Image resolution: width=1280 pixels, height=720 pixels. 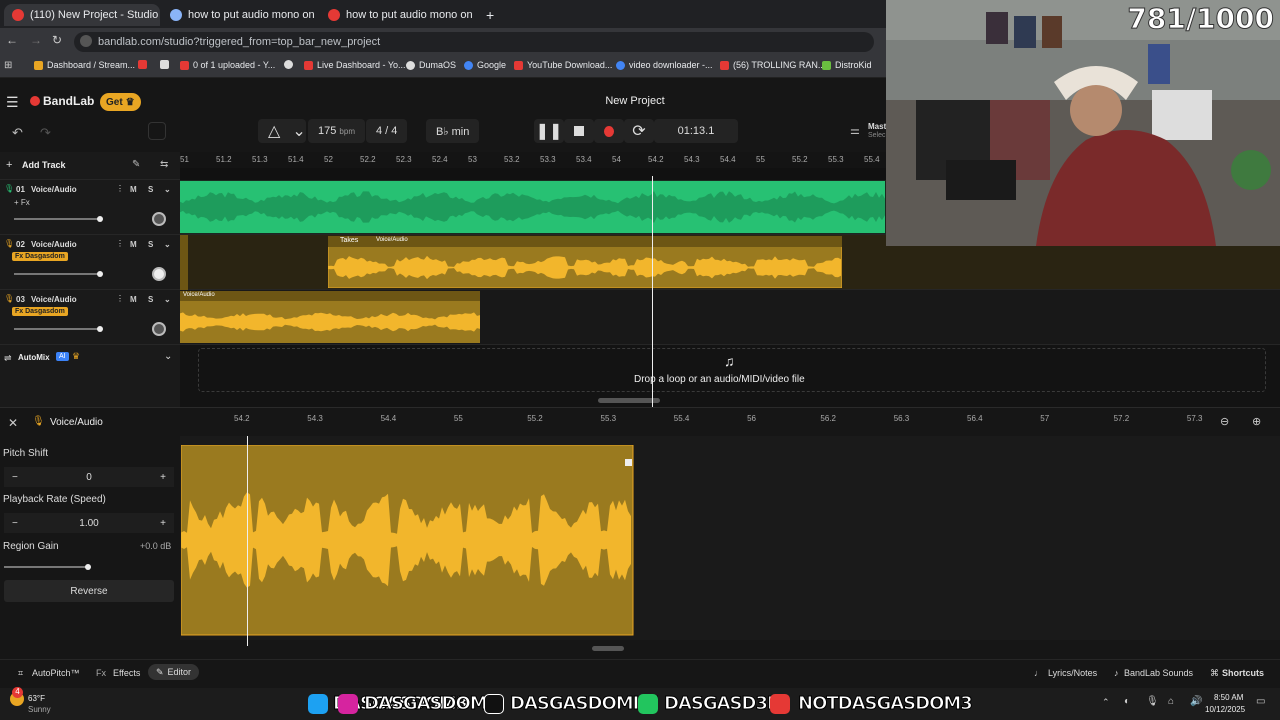 I want to click on project-title: New Project, so click(x=635, y=101).